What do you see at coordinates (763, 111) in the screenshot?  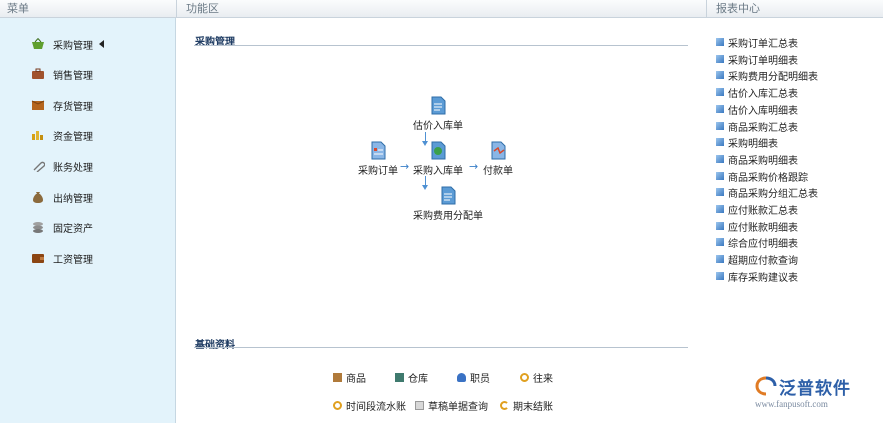 I see `report-label: 估价入库明细表` at bounding box center [763, 111].